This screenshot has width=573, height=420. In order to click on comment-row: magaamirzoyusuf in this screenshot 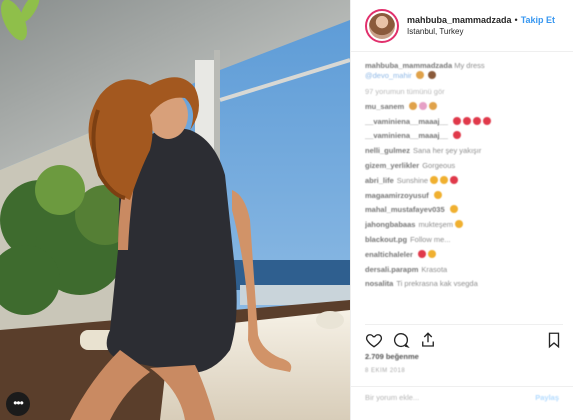, I will do `click(462, 198)`.